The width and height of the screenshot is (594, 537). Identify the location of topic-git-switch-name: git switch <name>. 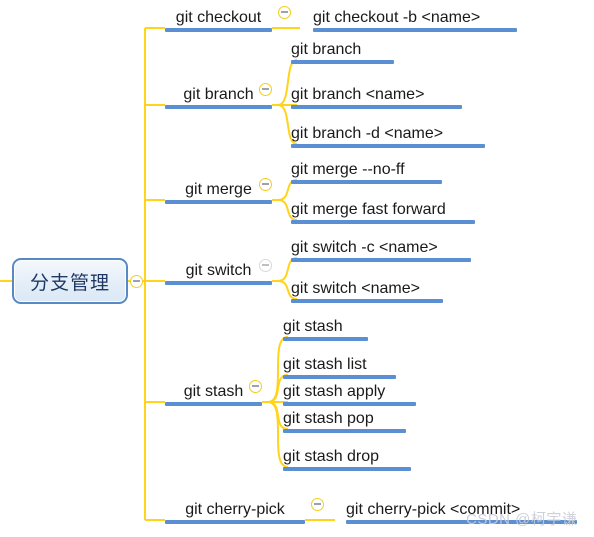
(367, 289).